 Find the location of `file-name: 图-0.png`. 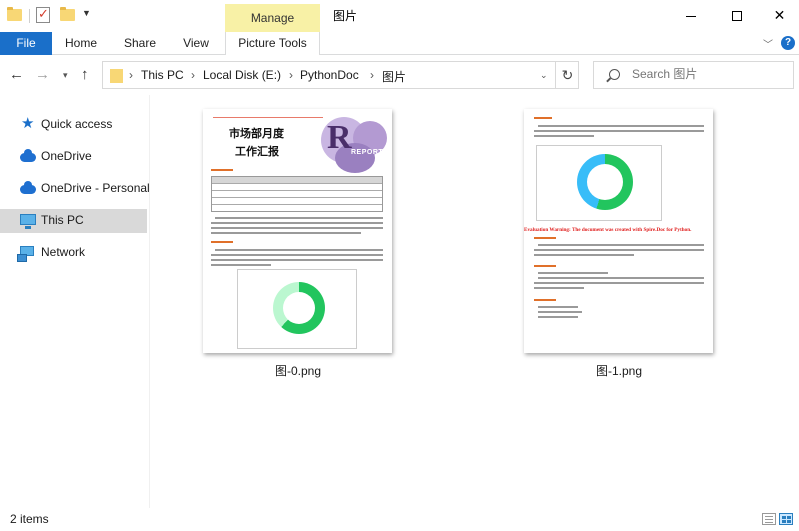

file-name: 图-0.png is located at coordinates (298, 370).